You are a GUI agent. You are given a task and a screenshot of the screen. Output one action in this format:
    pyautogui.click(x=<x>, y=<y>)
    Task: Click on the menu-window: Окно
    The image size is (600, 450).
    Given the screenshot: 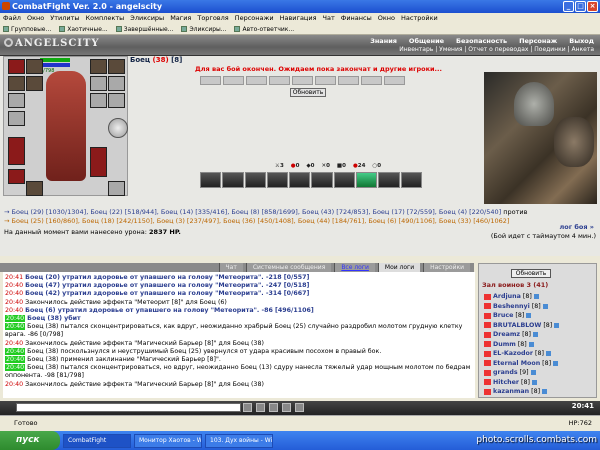 What is the action you would take?
    pyautogui.click(x=35, y=18)
    